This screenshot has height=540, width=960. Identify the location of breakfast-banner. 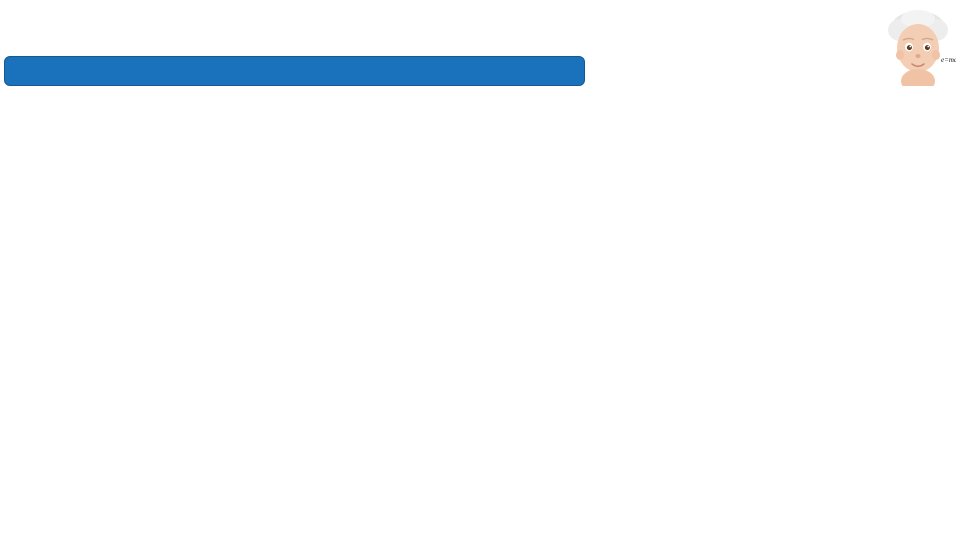
(294, 71).